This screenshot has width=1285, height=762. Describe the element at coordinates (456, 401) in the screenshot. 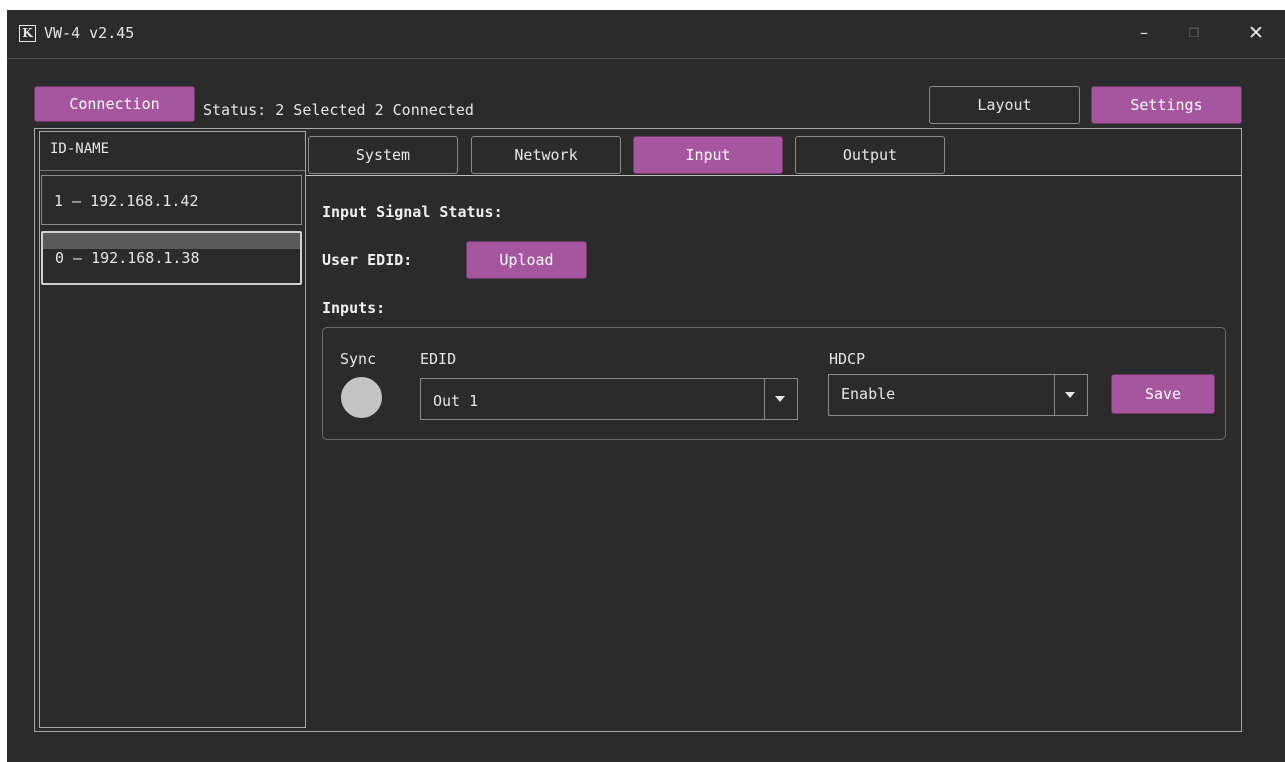

I see `edid-select-value: Out 1` at that location.